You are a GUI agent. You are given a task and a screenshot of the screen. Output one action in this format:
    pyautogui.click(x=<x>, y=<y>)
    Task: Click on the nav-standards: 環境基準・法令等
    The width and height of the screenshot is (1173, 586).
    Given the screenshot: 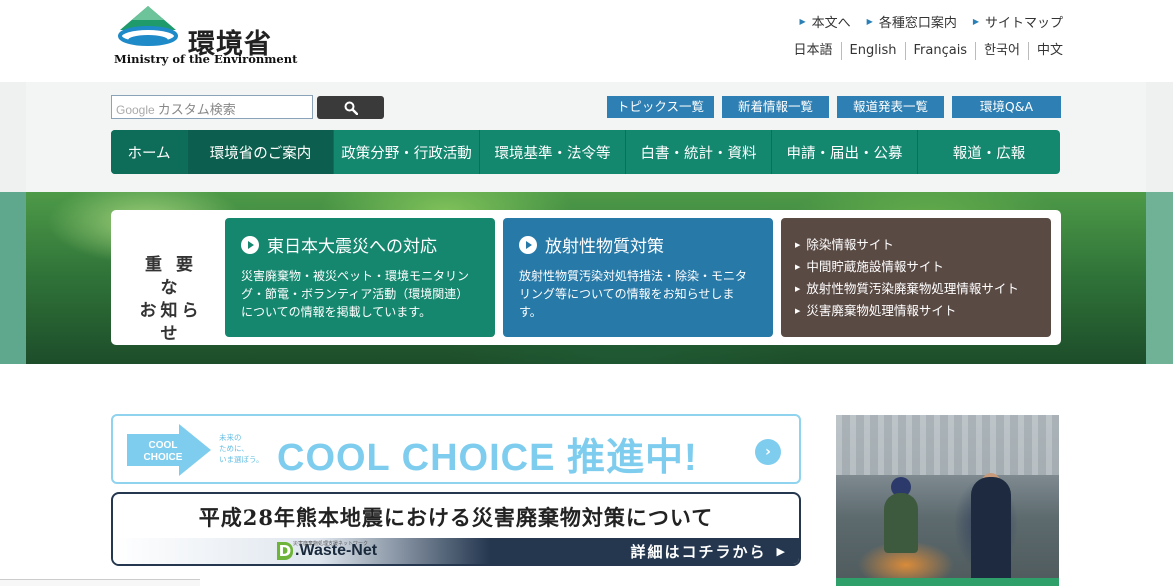 What is the action you would take?
    pyautogui.click(x=553, y=152)
    